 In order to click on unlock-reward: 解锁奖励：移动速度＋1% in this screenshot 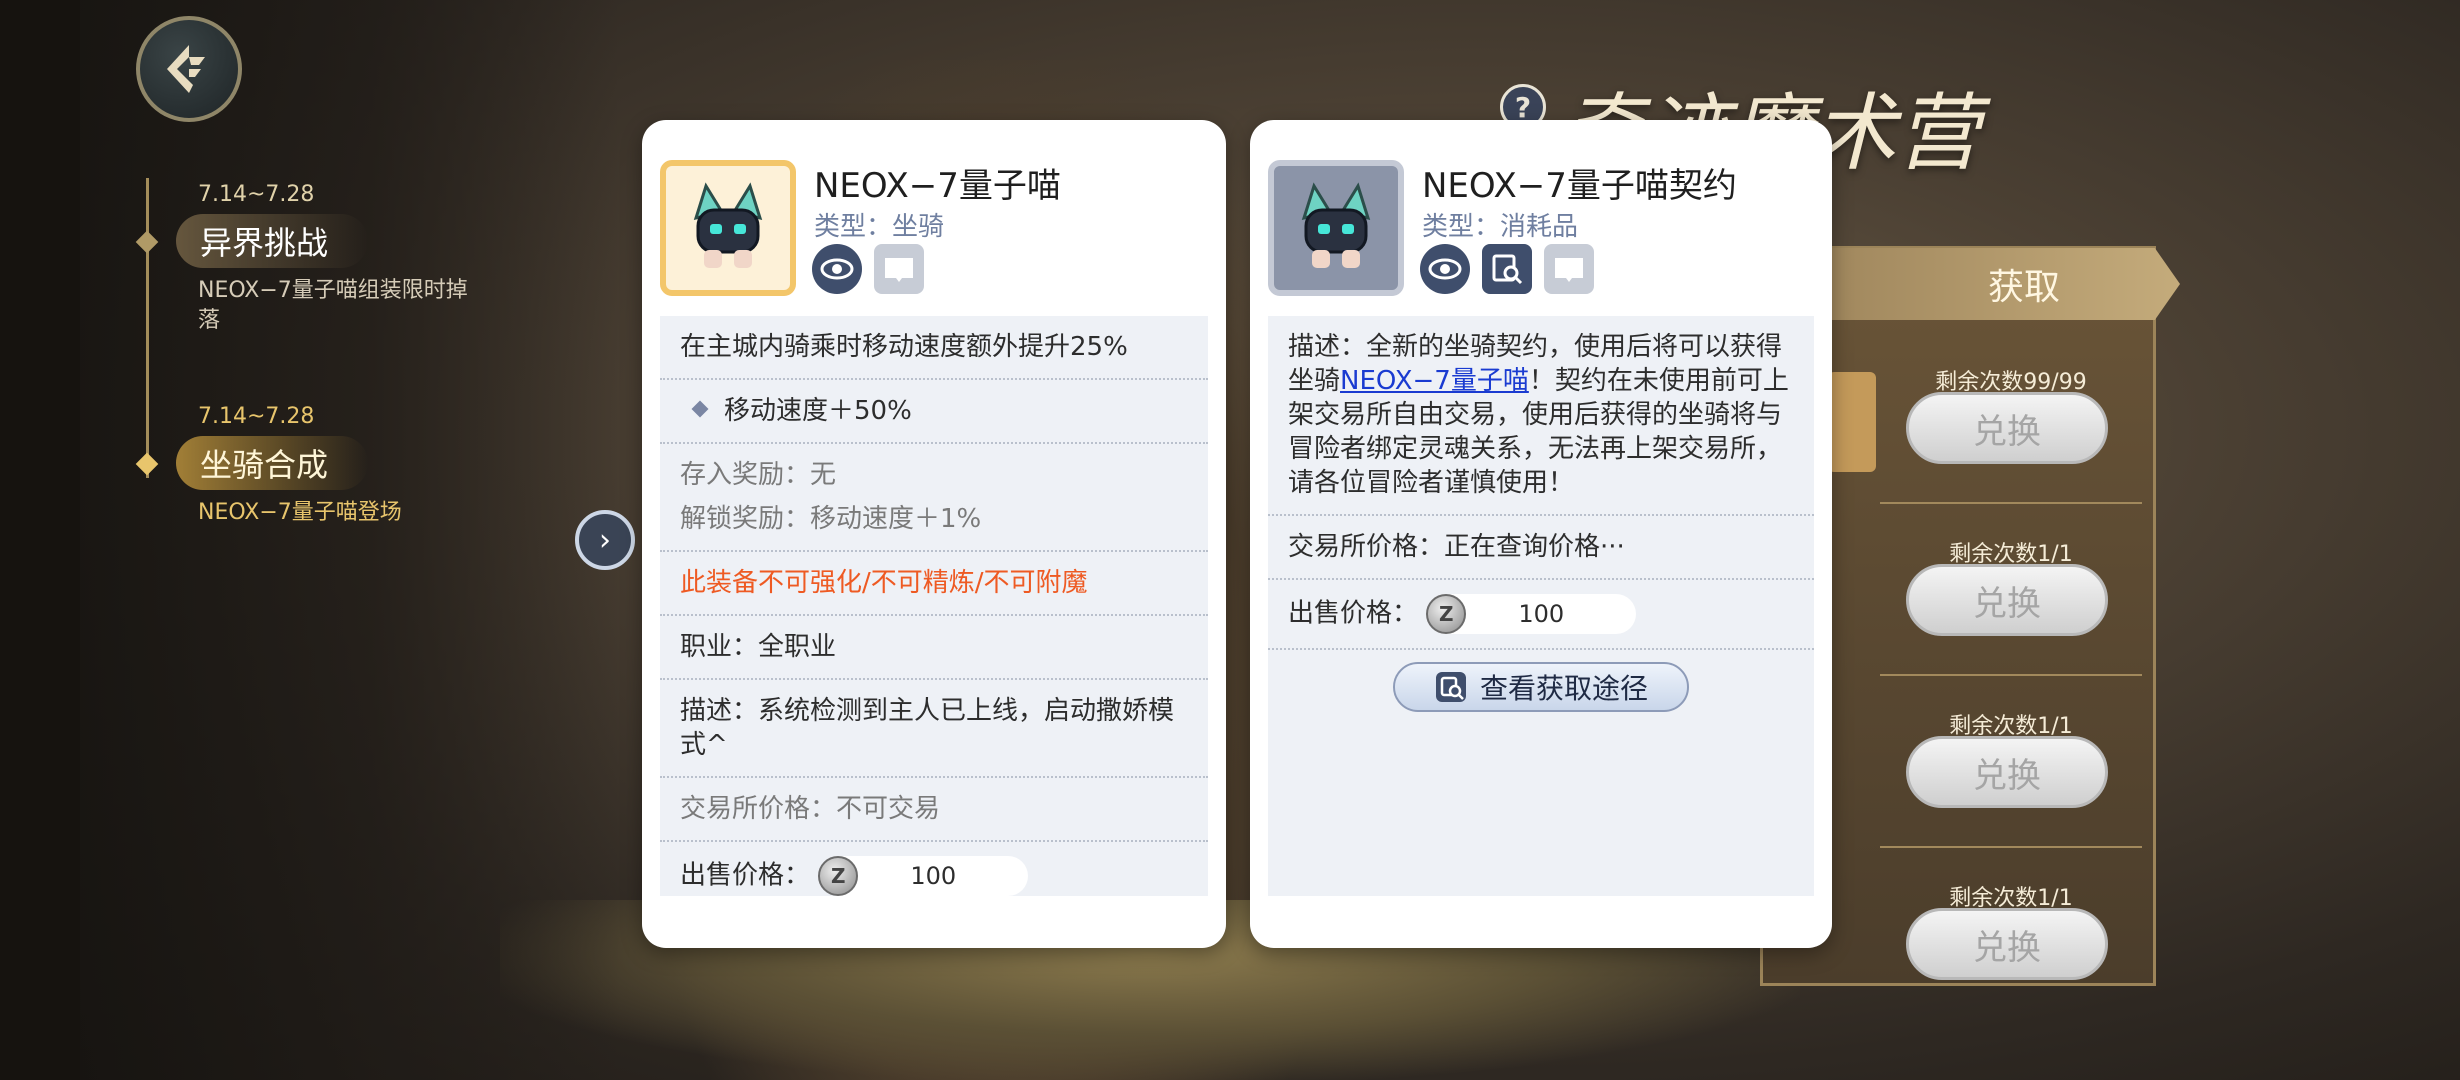, I will do `click(831, 519)`.